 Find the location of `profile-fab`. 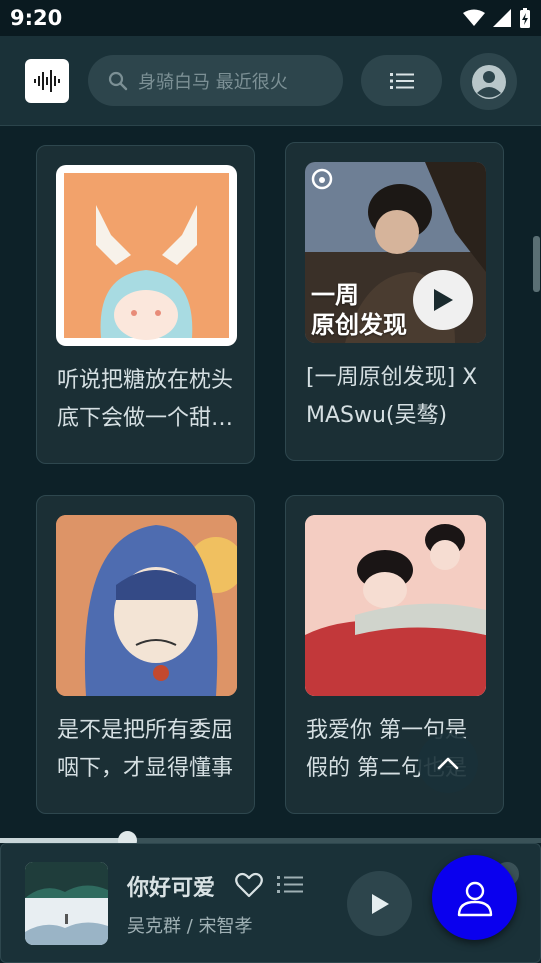

profile-fab is located at coordinates (474, 897).